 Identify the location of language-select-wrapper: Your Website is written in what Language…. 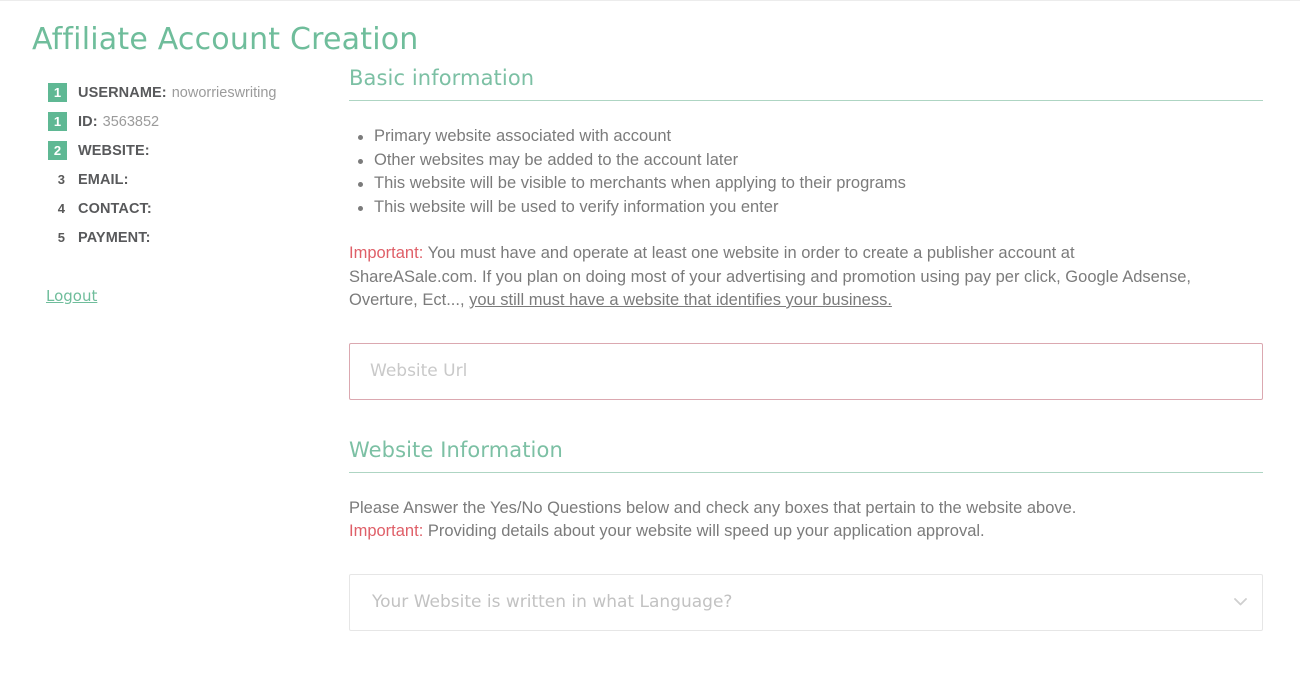
(806, 602).